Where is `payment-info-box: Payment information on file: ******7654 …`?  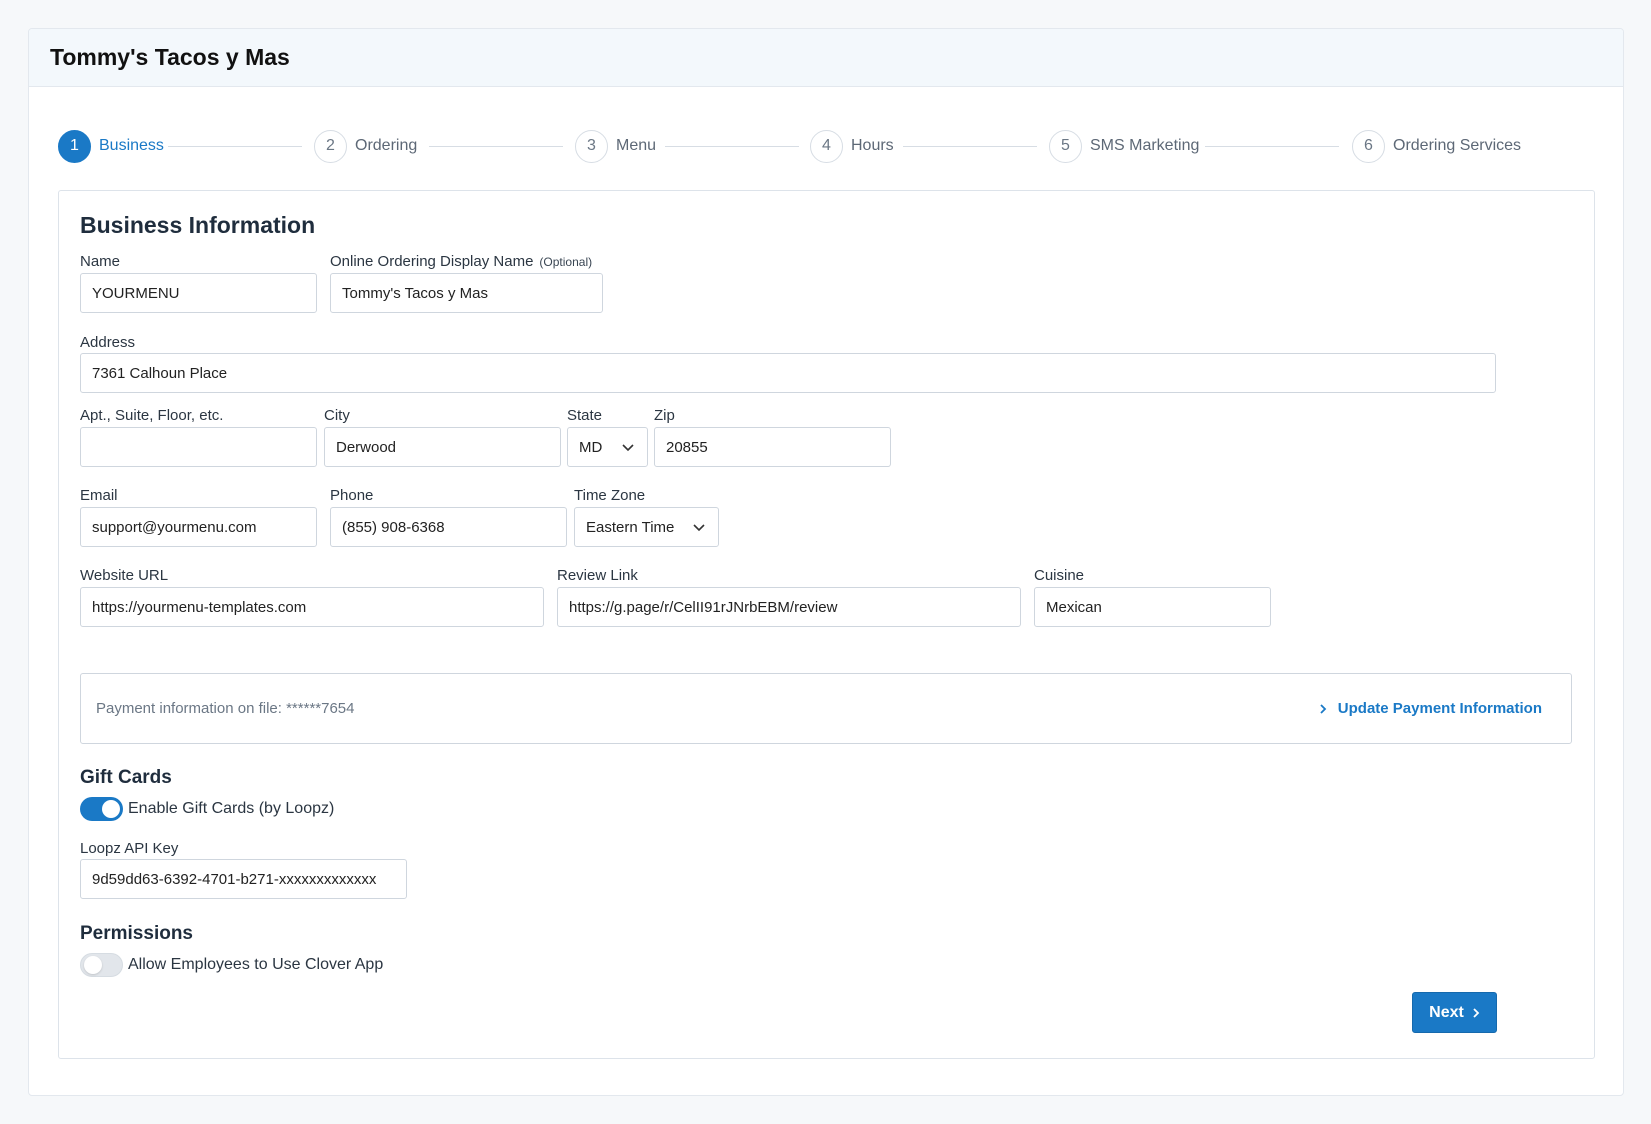
payment-info-box: Payment information on file: ******7654 … is located at coordinates (826, 708).